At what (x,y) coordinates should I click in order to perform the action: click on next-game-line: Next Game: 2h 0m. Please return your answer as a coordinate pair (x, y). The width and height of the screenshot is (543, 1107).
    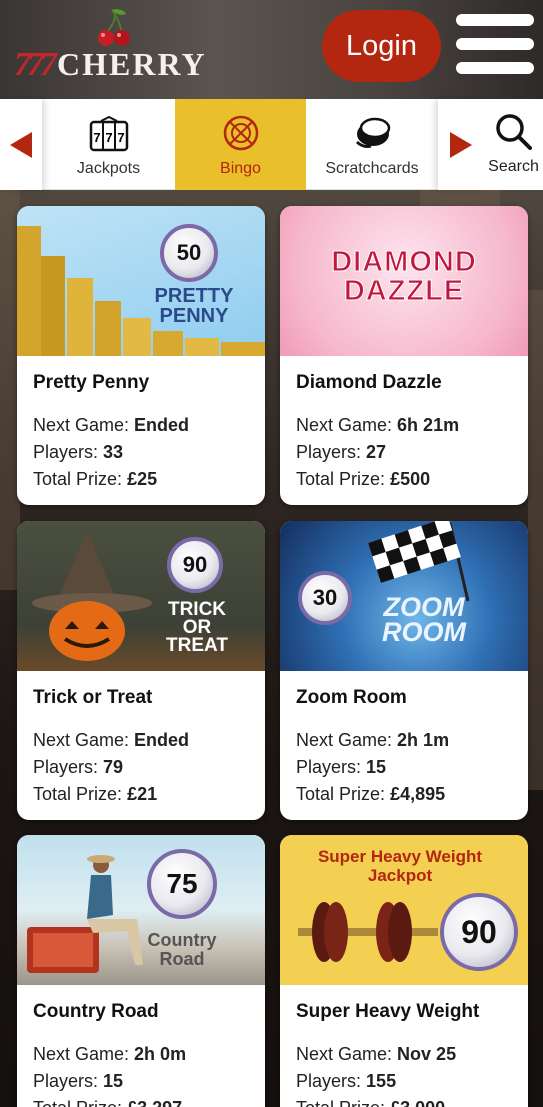
    Looking at the image, I should click on (110, 1054).